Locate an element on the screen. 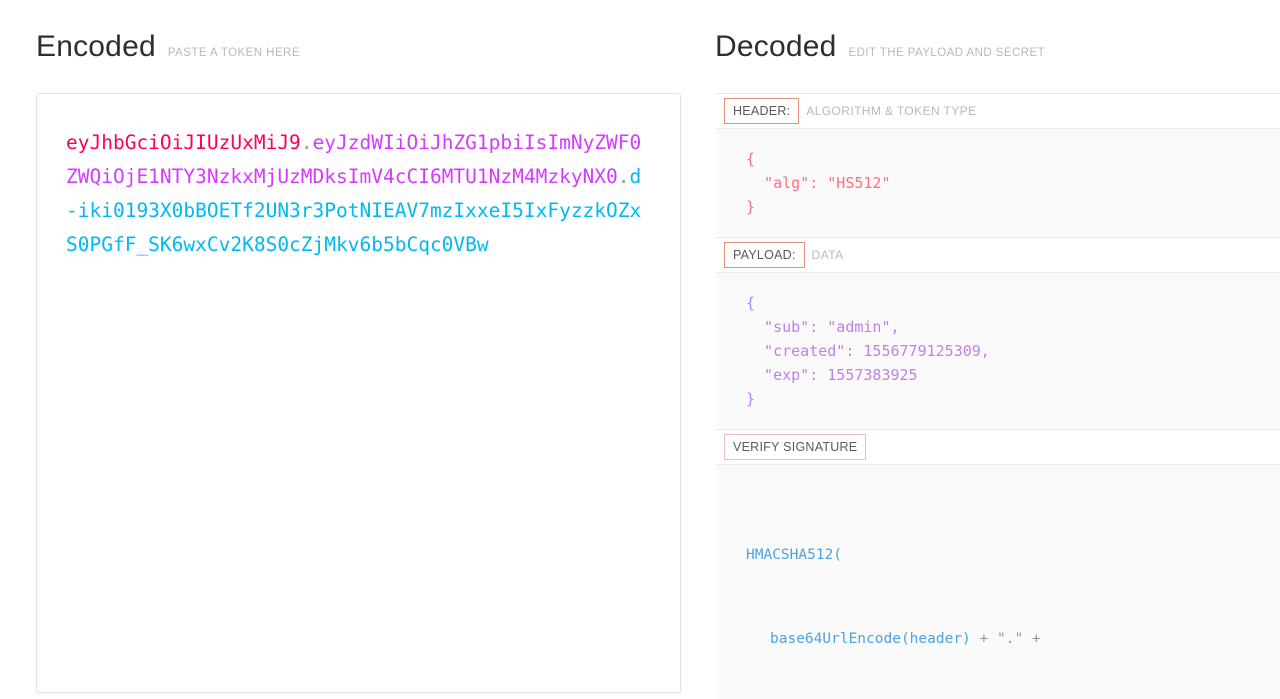 This screenshot has height=699, width=1280. decoded-title: Decoded is located at coordinates (776, 46).